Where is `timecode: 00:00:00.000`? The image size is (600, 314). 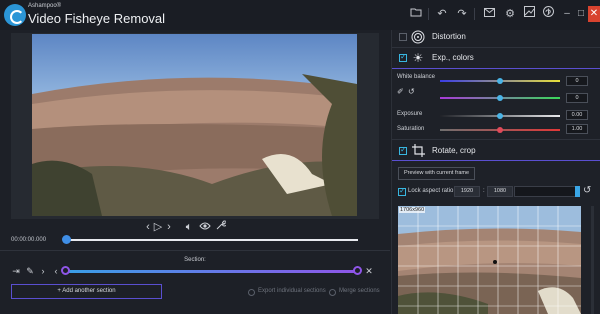
timecode: 00:00:00.000 is located at coordinates (29, 240).